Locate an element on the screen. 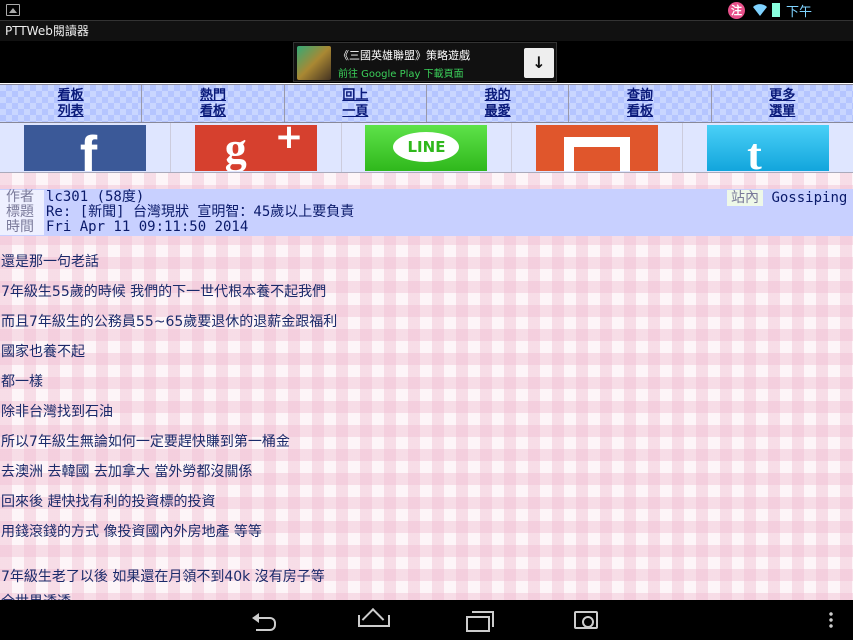  plurk-icon is located at coordinates (597, 153).